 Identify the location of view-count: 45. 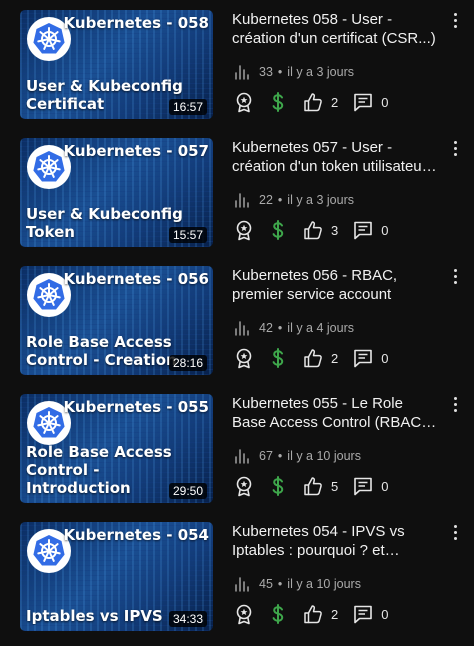
(266, 584).